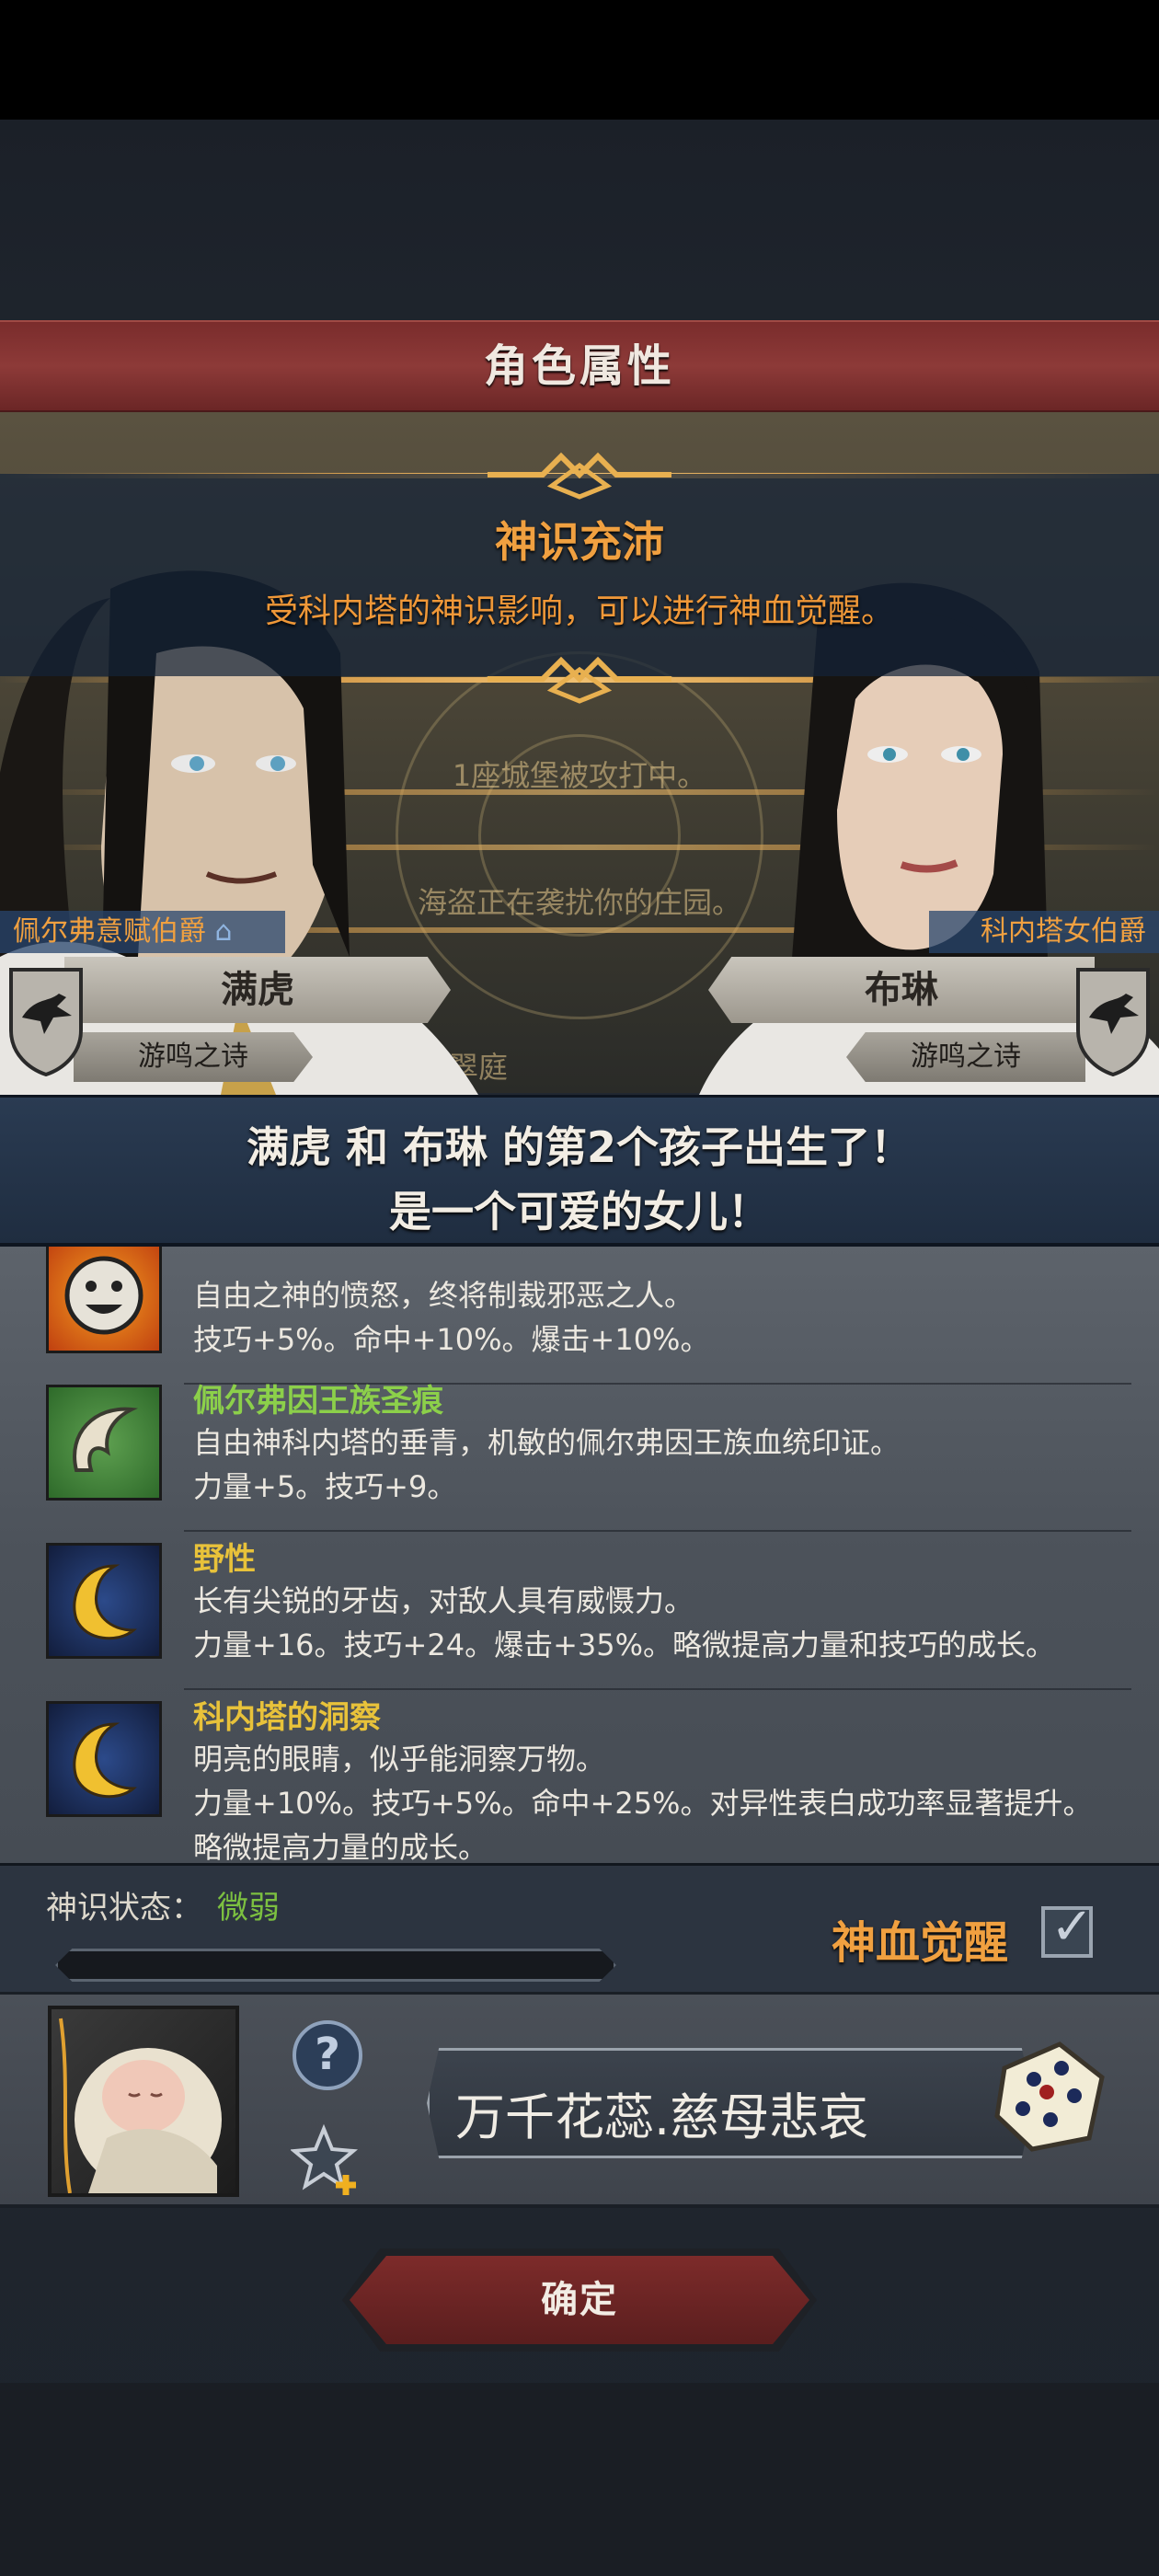 The width and height of the screenshot is (1159, 2576). I want to click on page-title-bar: 角色属性, so click(579, 366).